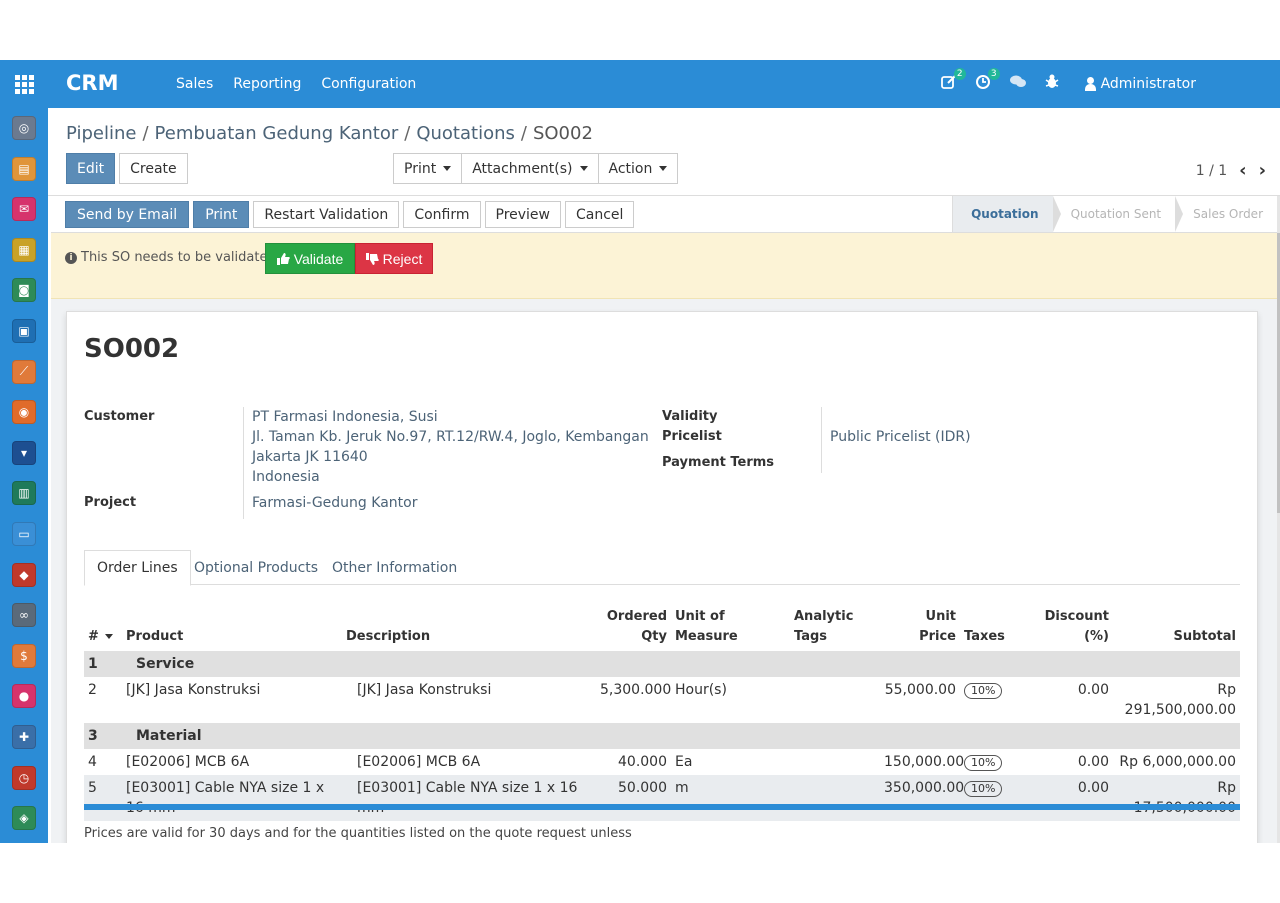 The image size is (1280, 903). I want to click on menu-sales: Sales, so click(194, 84).